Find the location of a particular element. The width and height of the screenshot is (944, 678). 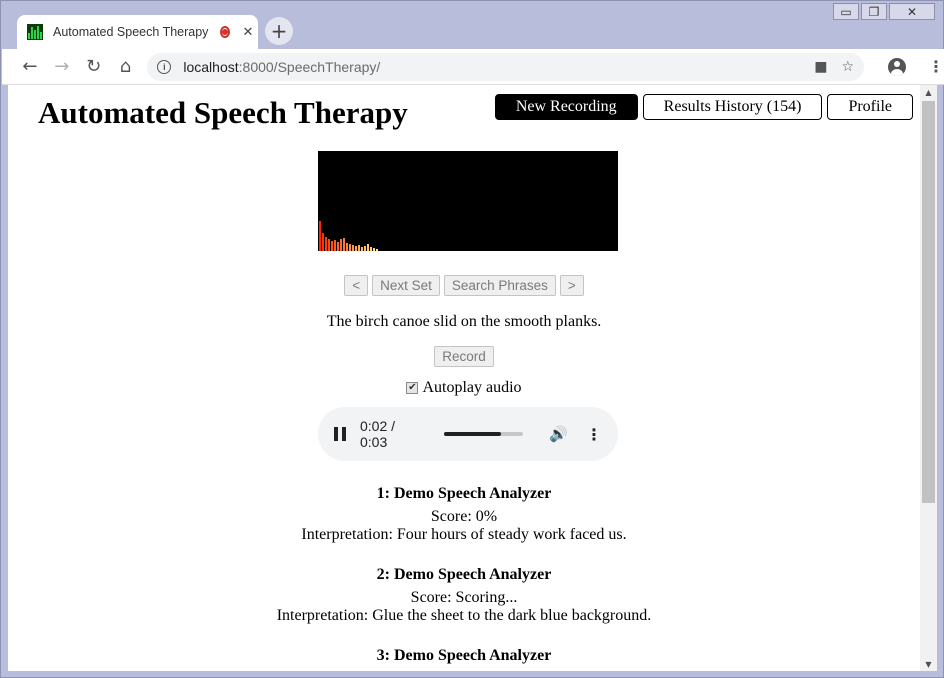

omnibox-actions: ■ ☆ is located at coordinates (834, 67).